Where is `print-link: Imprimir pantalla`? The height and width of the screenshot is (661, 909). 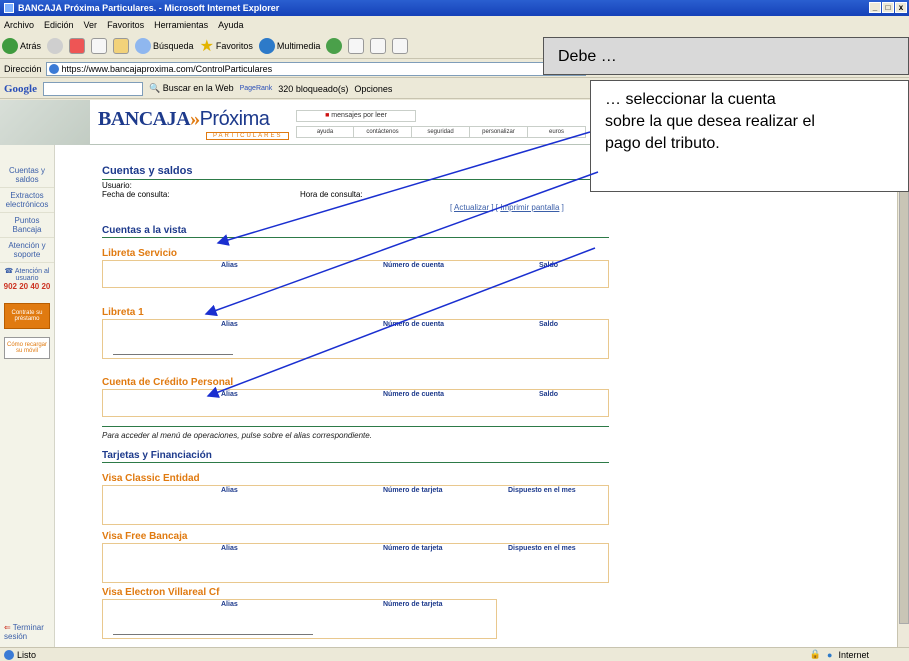 print-link: Imprimir pantalla is located at coordinates (529, 207).